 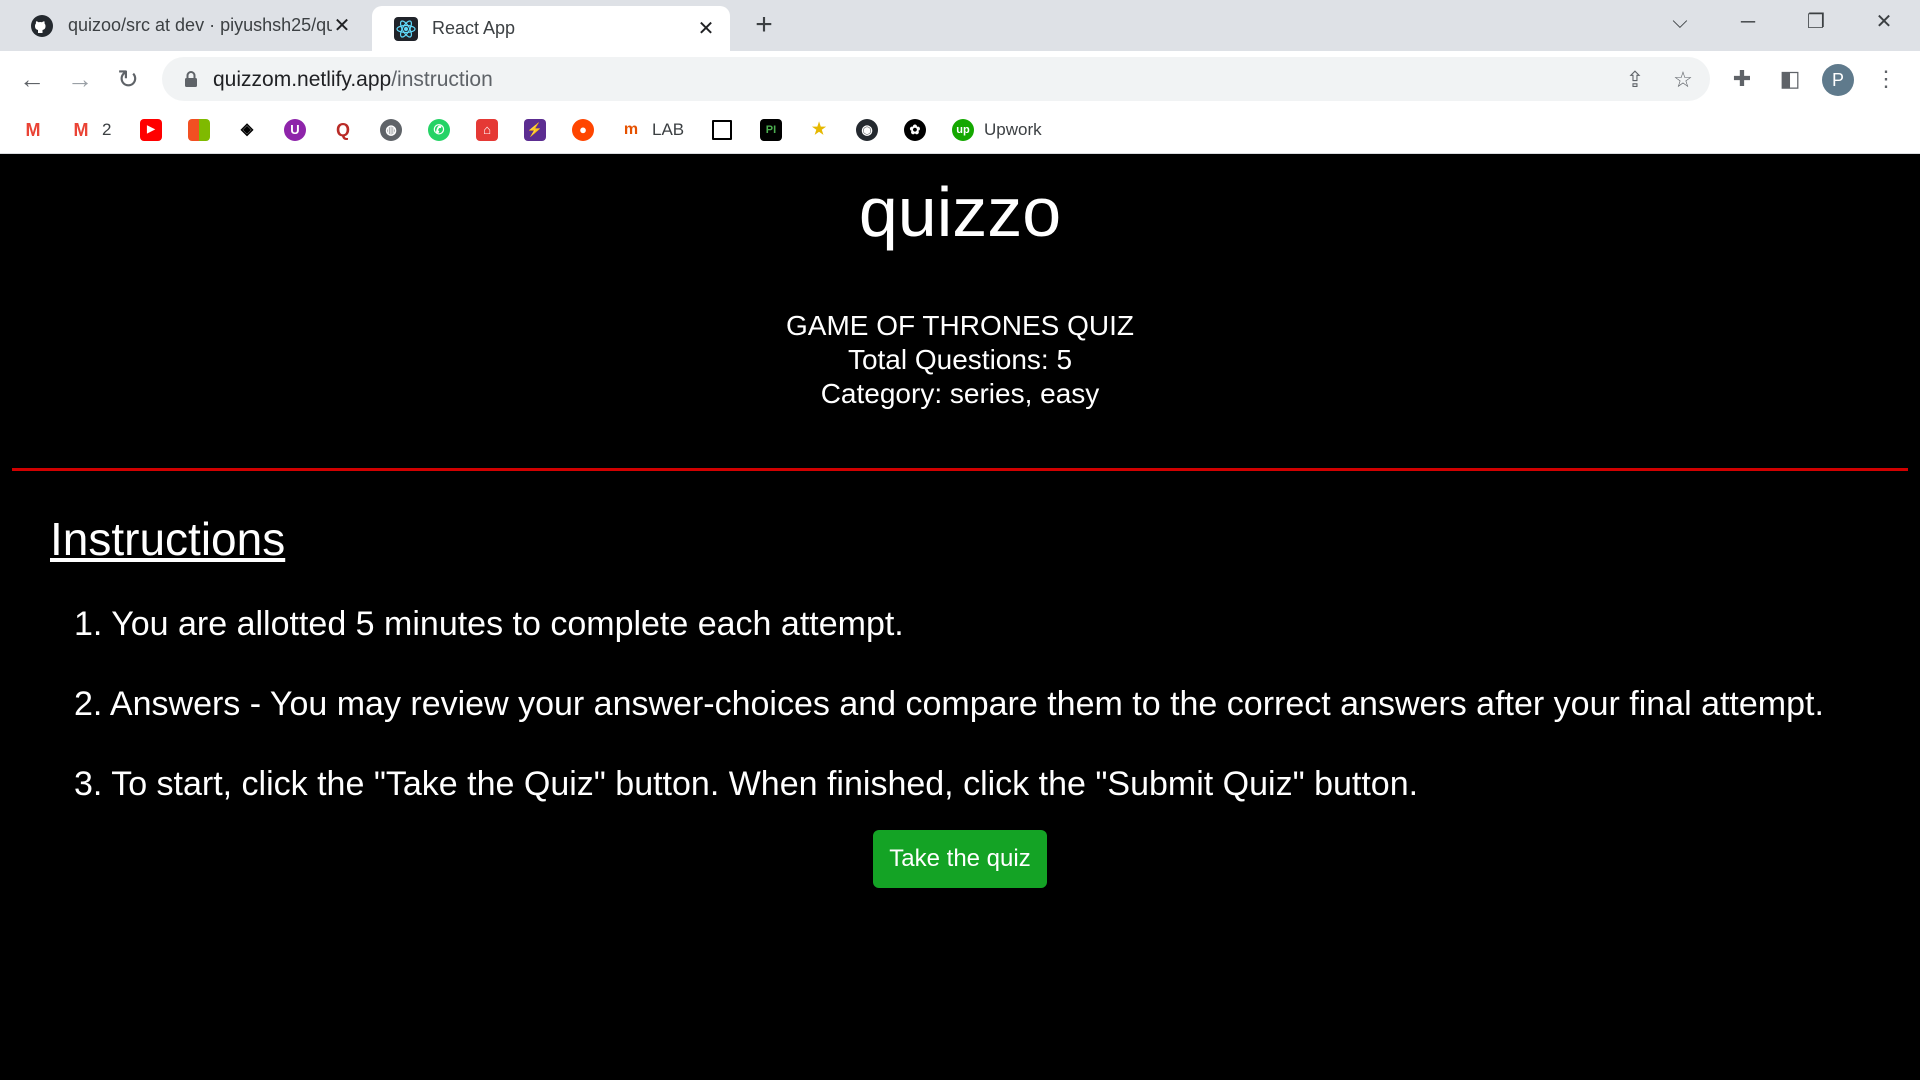 I want to click on url-path: /instruction, so click(x=442, y=79).